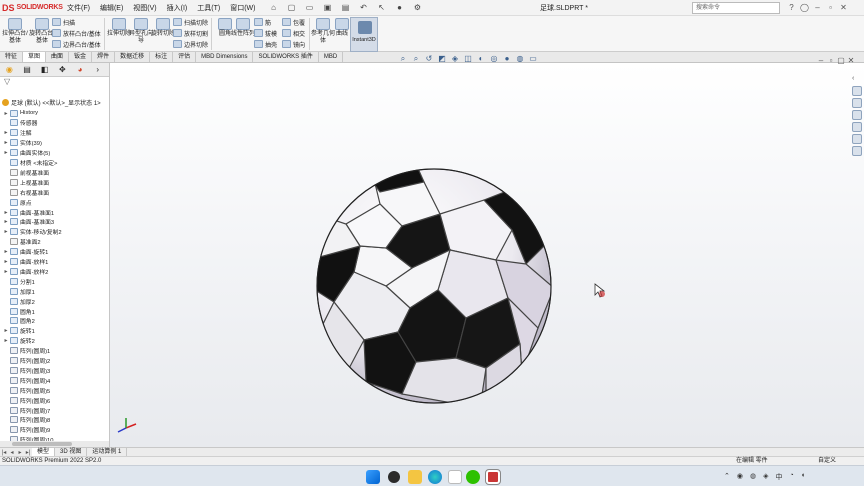 Image resolution: width=864 pixels, height=486 pixels. What do you see at coordinates (190, 33) in the screenshot?
I see `loft-cut-button: 放样切割` at bounding box center [190, 33].